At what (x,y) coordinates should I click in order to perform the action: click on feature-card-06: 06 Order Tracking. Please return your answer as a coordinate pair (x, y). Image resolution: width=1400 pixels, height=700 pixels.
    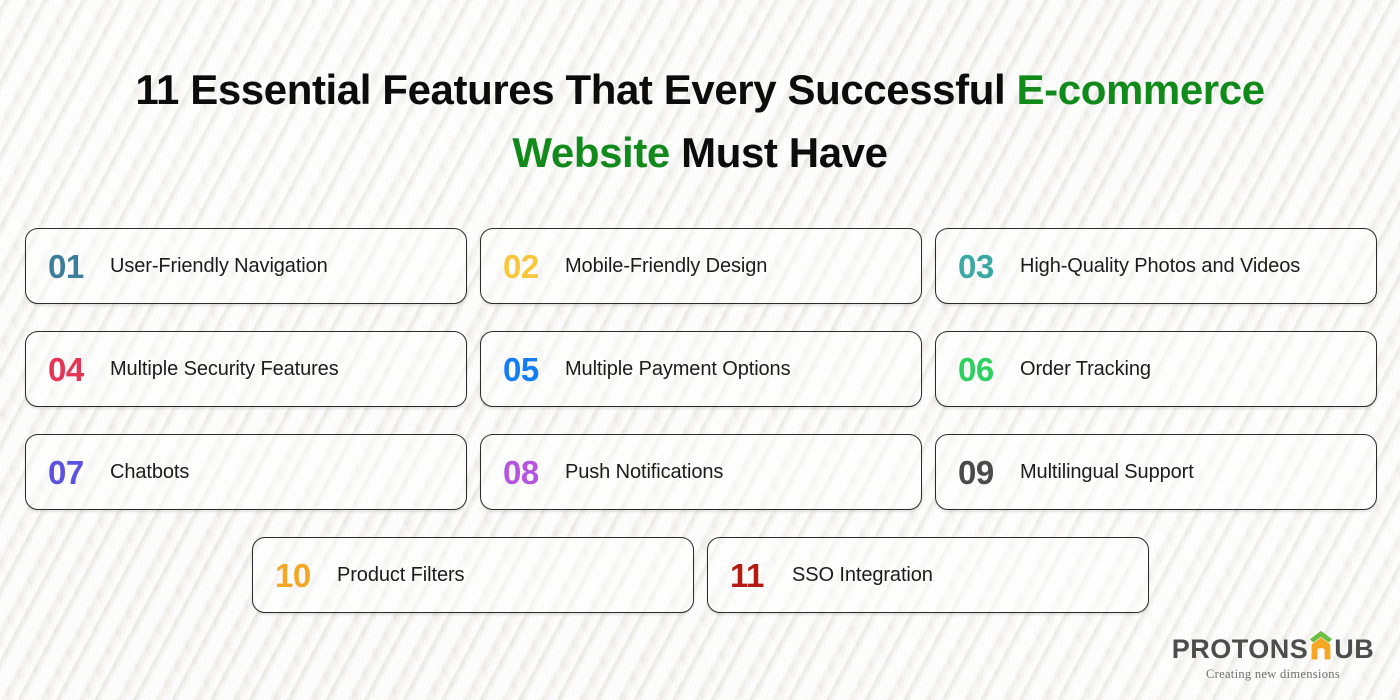
    Looking at the image, I should click on (1156, 369).